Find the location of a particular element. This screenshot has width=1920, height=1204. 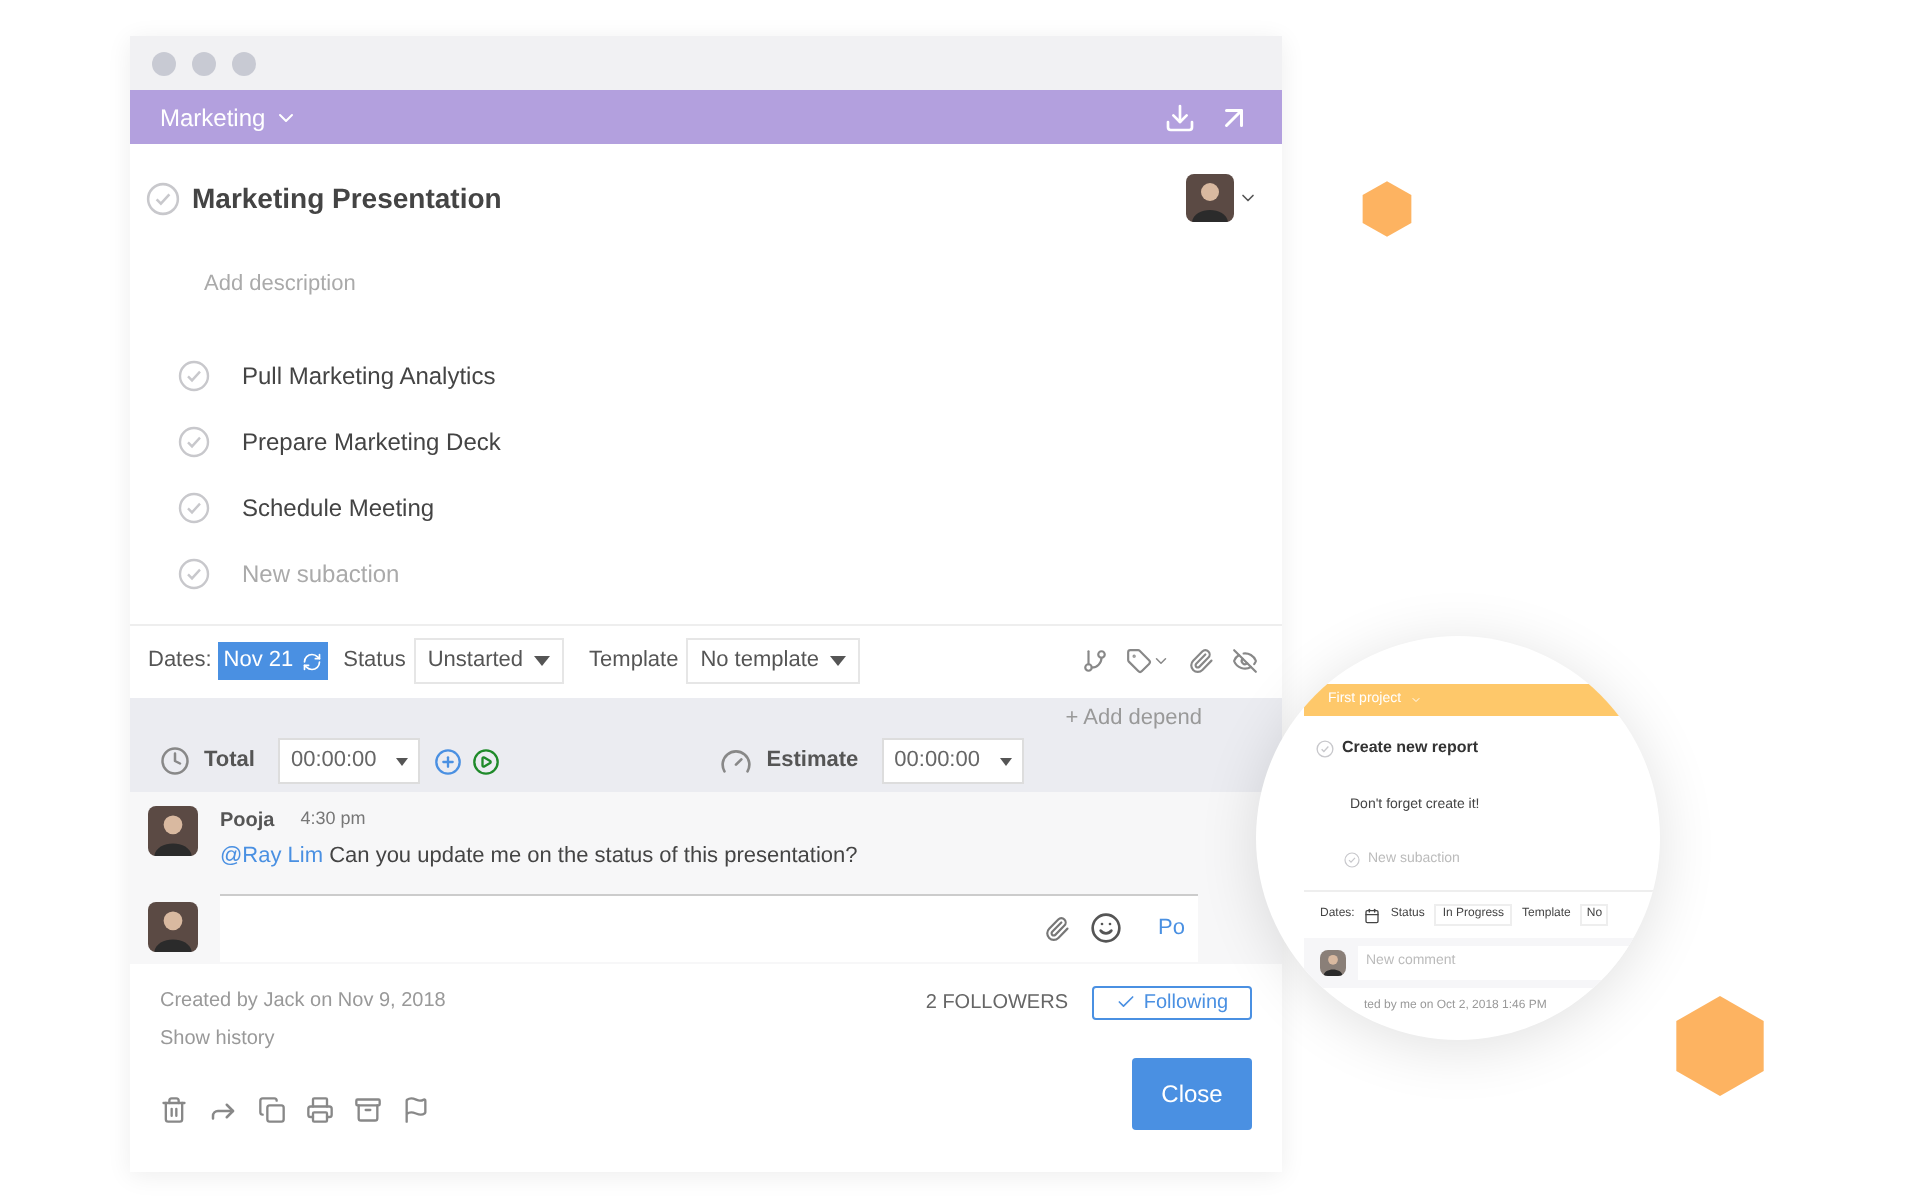

play-icon is located at coordinates (486, 761).